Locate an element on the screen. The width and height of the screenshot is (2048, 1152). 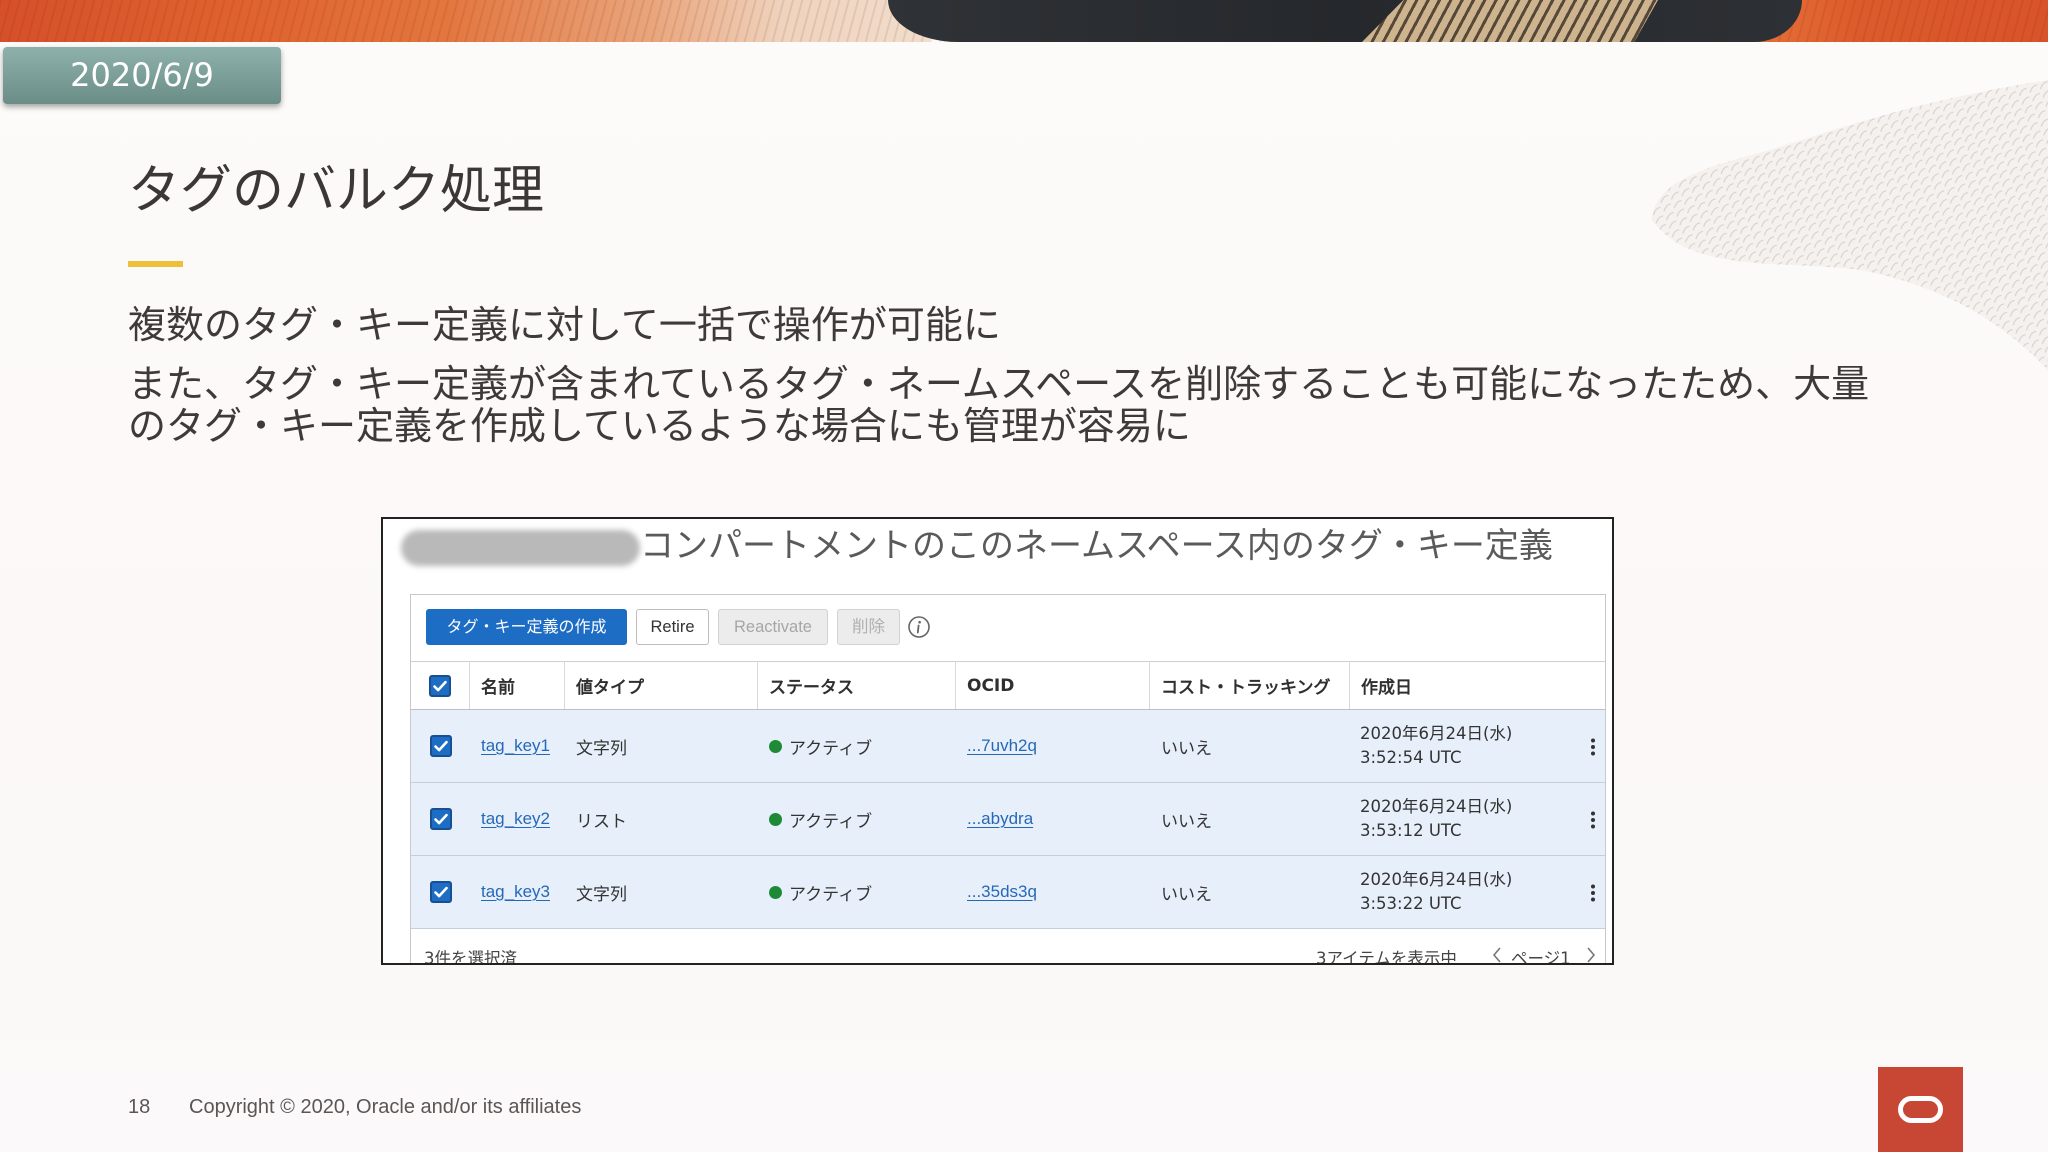
cell-name: tag_key1 is located at coordinates (517, 746).